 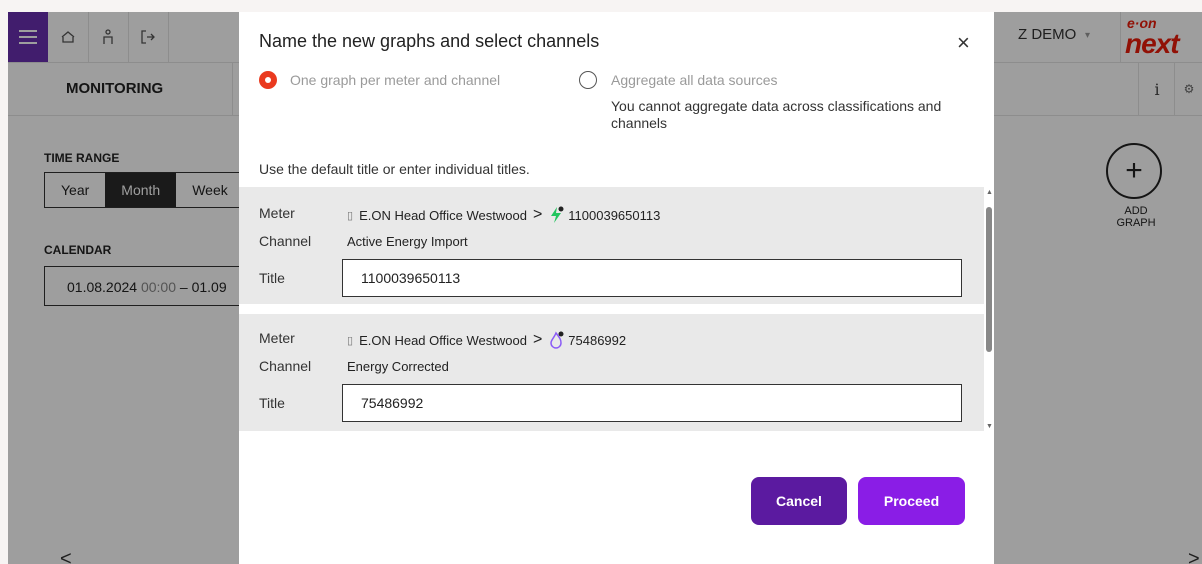 I want to click on dialog-title: Name the new graphs and select channels, so click(x=429, y=41).